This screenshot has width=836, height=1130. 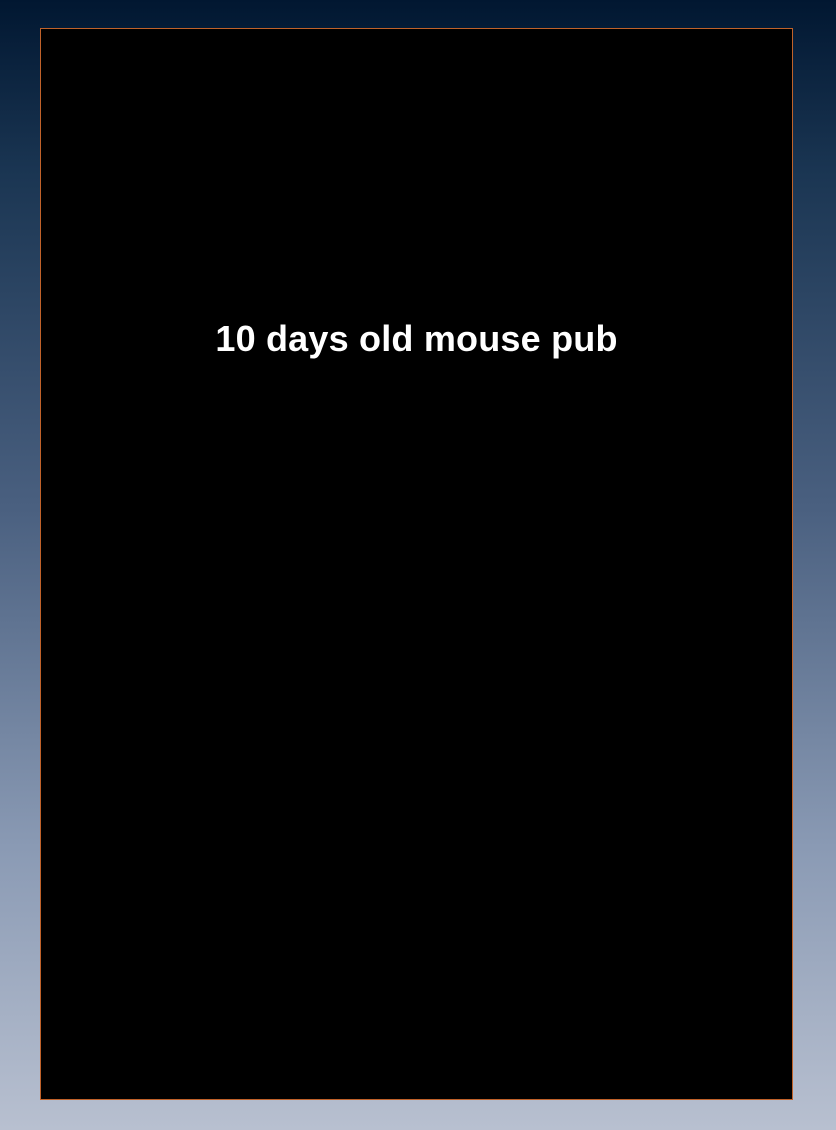 What do you see at coordinates (416, 338) in the screenshot?
I see `panel-caption: 10 days old mouse pub` at bounding box center [416, 338].